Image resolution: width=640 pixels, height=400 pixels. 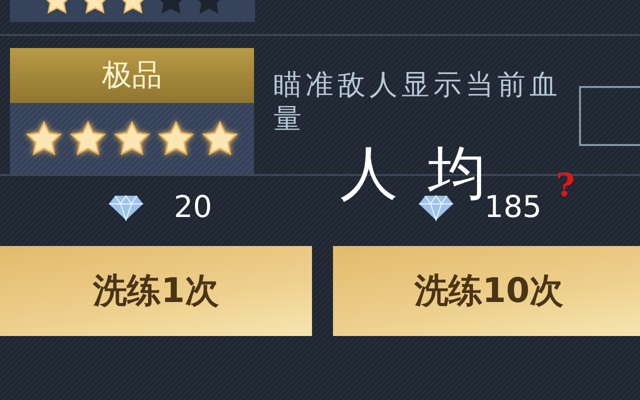 I want to click on refine-button: 洗练1次, so click(x=156, y=291).